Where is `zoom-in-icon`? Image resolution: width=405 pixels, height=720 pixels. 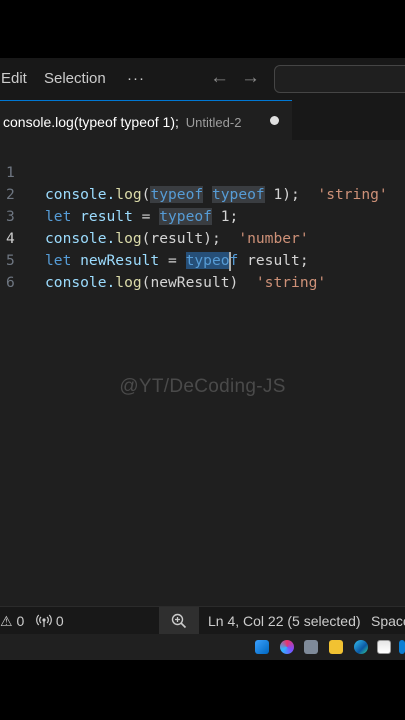 zoom-in-icon is located at coordinates (179, 621).